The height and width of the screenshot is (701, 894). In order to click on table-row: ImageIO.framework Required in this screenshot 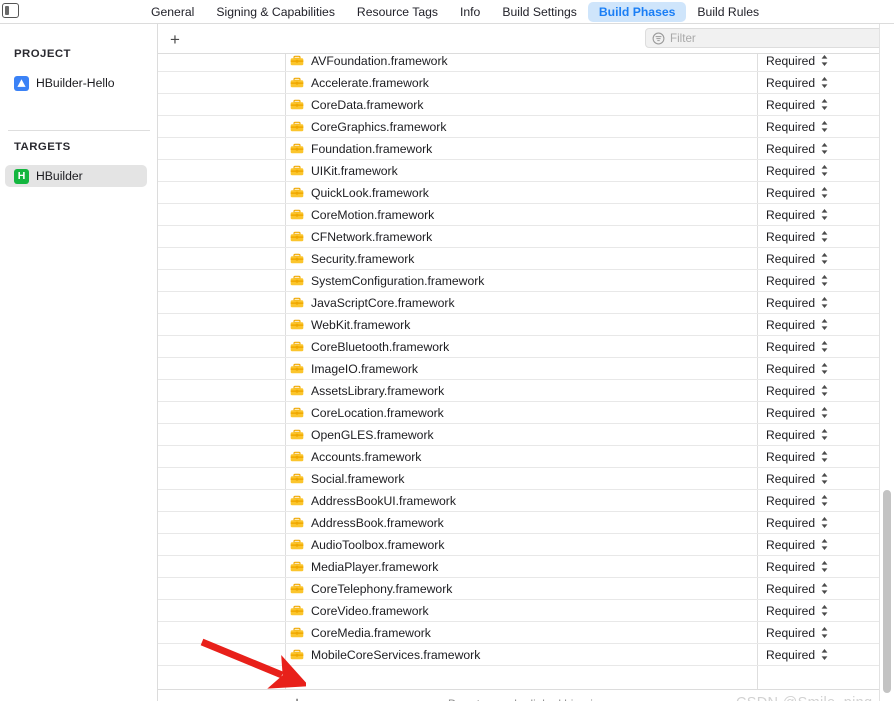, I will do `click(526, 369)`.